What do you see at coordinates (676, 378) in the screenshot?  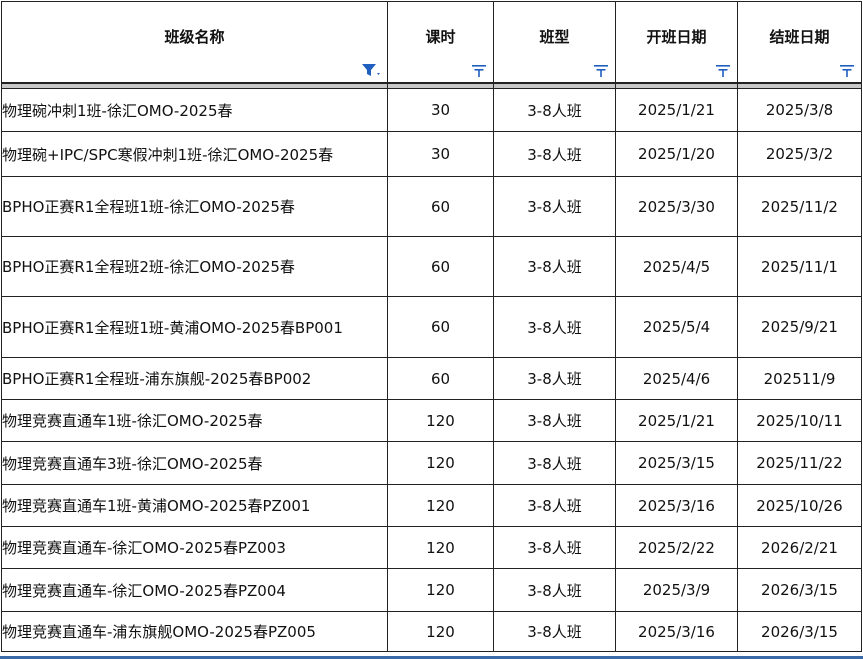 I see `cell-start-date: 2025/4/6` at bounding box center [676, 378].